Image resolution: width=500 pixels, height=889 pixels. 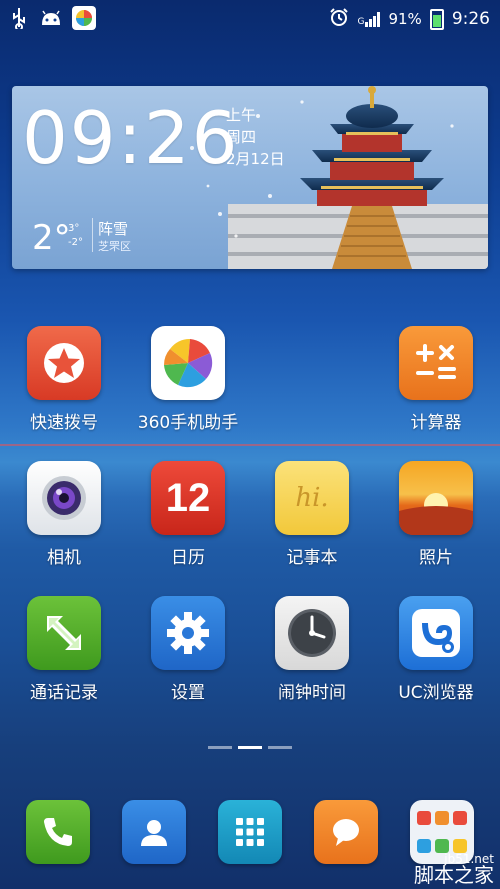 I want to click on app-notepad: hi. 记事本, so click(x=312, y=514).